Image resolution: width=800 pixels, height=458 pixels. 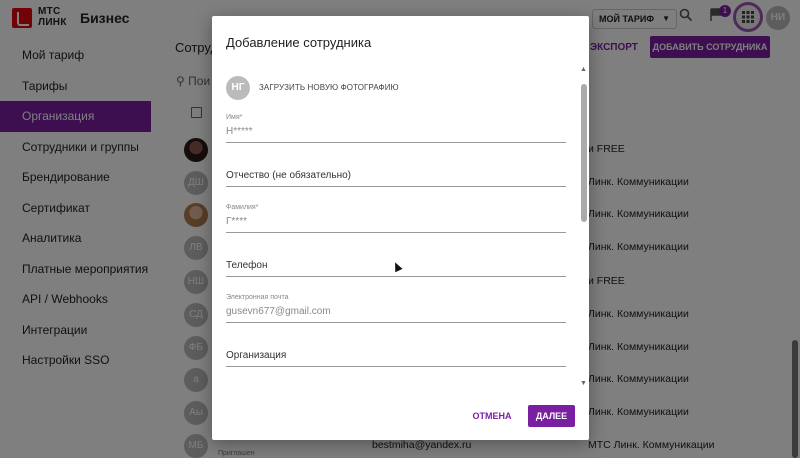 I want to click on patronymic-field: Отчество (не обязательно), so click(x=396, y=177).